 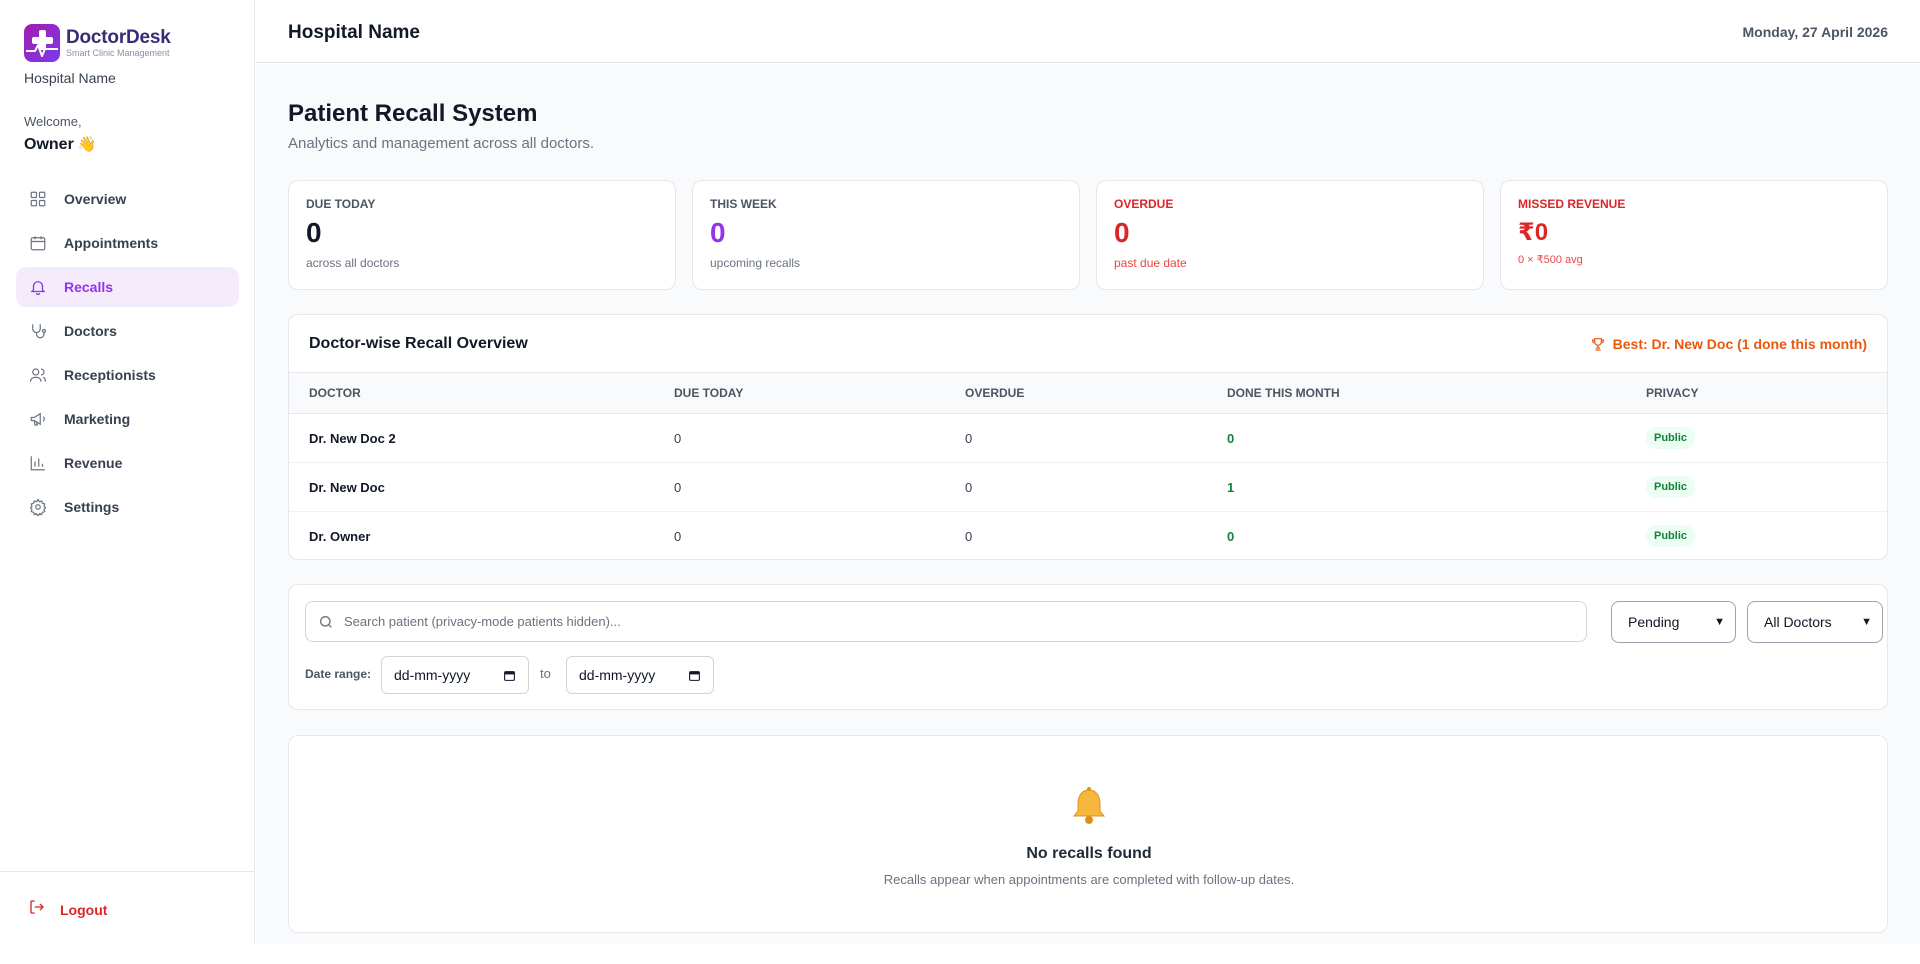 What do you see at coordinates (70, 78) in the screenshot?
I see `sidebar-hospital-name: Hospital Name` at bounding box center [70, 78].